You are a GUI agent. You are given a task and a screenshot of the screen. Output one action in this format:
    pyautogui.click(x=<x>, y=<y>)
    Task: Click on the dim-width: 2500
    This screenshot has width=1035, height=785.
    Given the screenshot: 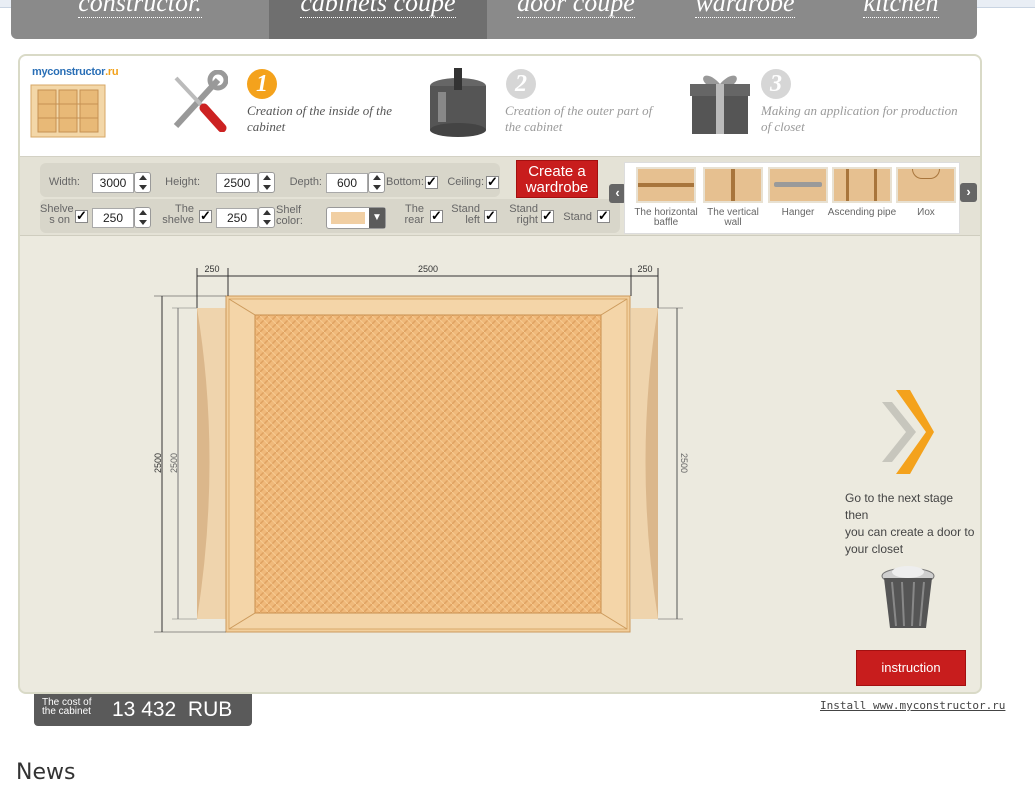 What is the action you would take?
    pyautogui.click(x=428, y=269)
    